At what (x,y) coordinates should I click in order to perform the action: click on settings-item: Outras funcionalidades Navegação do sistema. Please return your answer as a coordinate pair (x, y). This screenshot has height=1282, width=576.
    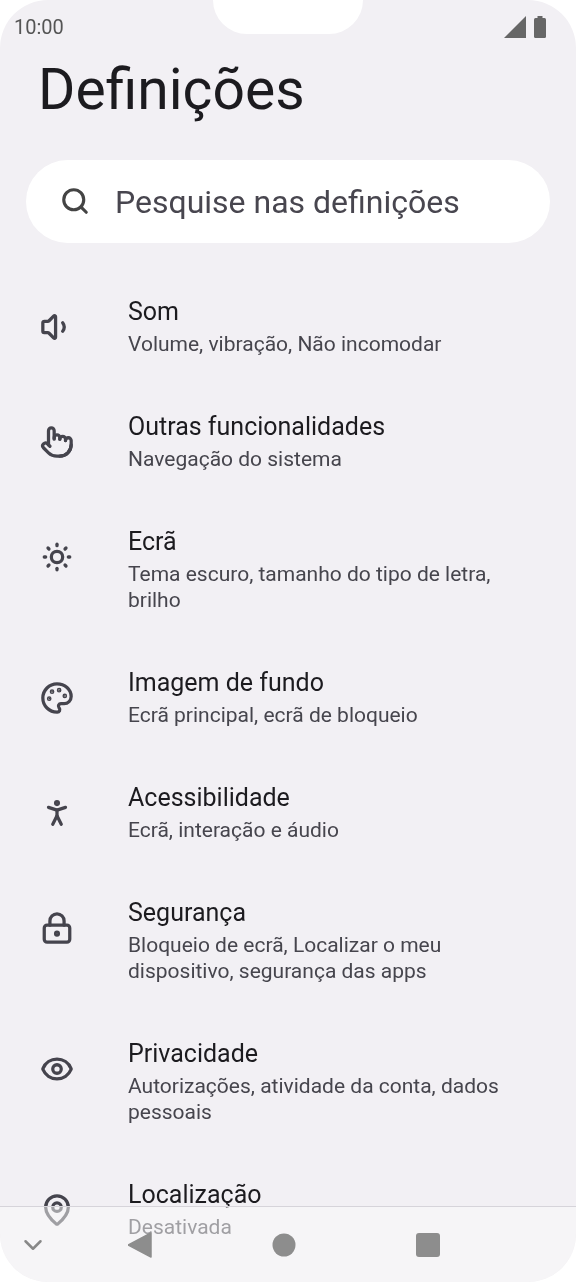
    Looking at the image, I should click on (288, 441).